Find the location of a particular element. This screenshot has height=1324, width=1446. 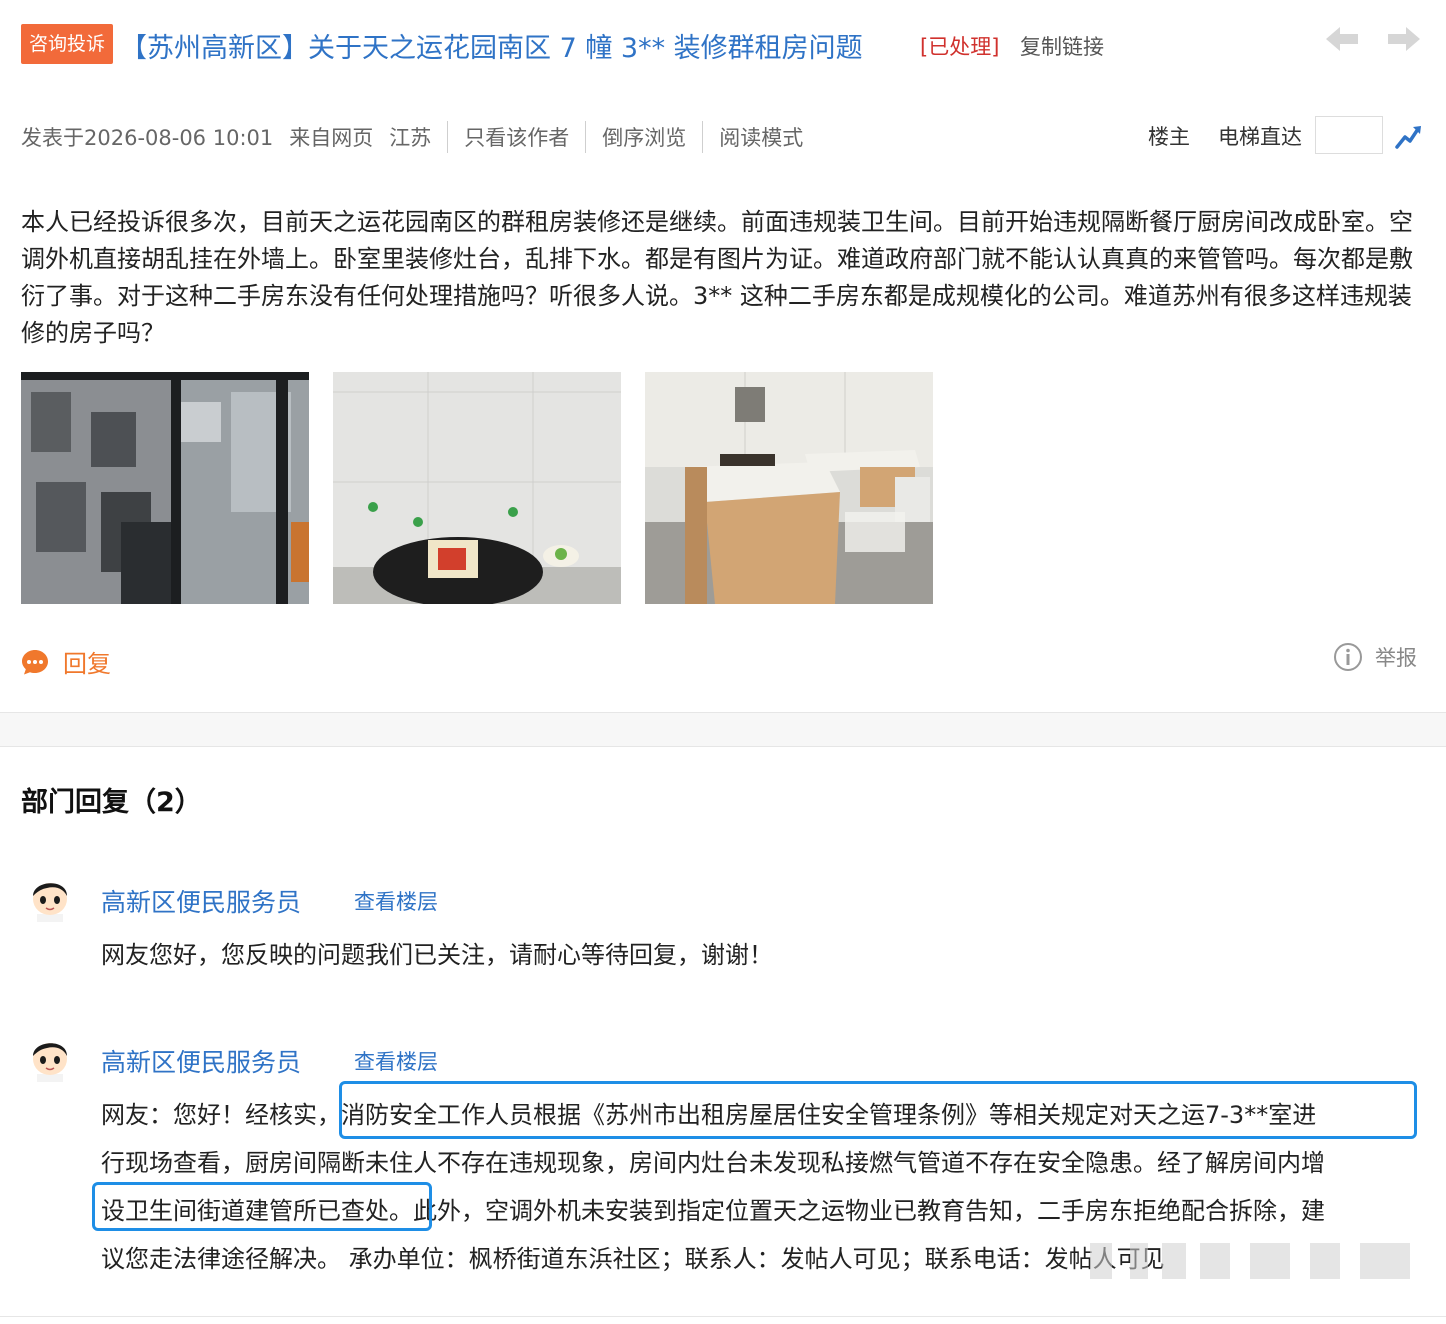

report-label: 举报 is located at coordinates (1396, 658).